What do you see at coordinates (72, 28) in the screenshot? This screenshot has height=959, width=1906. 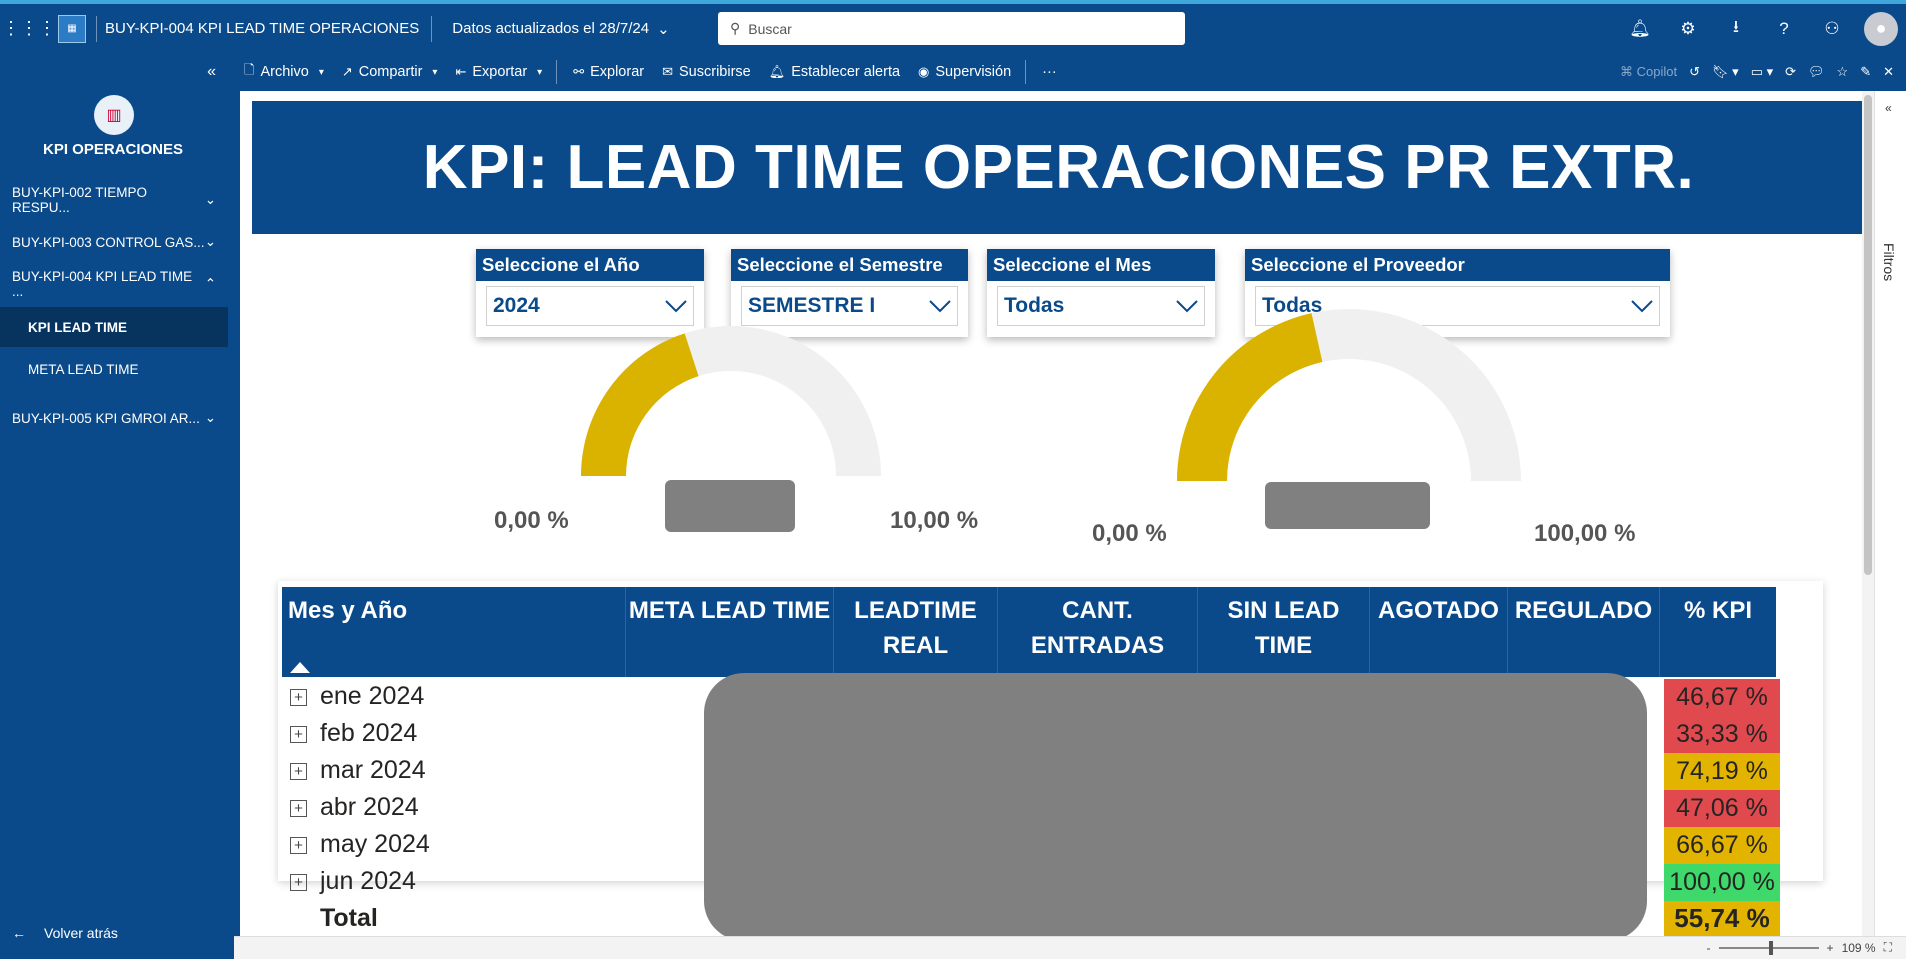 I see `workspace-logo: ▦` at bounding box center [72, 28].